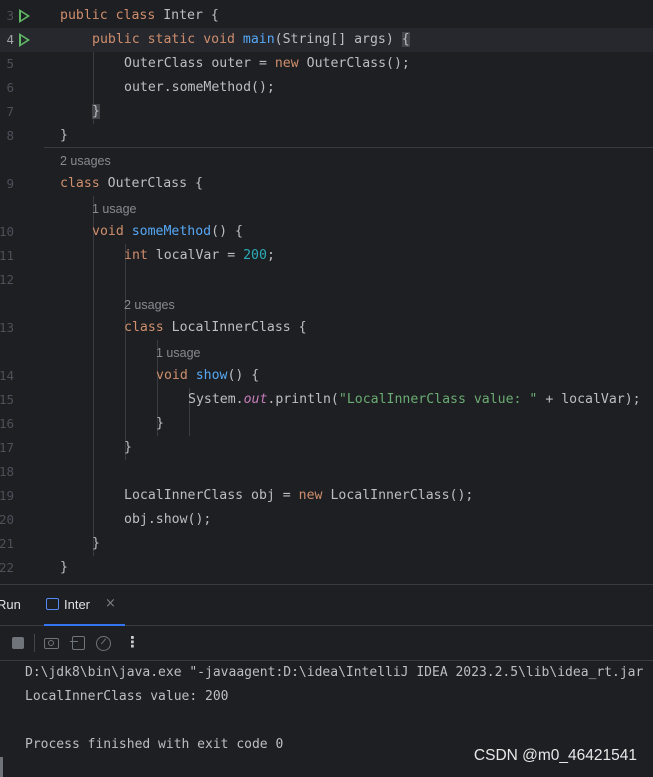  I want to click on run-toolbar: ⋮, so click(326, 643).